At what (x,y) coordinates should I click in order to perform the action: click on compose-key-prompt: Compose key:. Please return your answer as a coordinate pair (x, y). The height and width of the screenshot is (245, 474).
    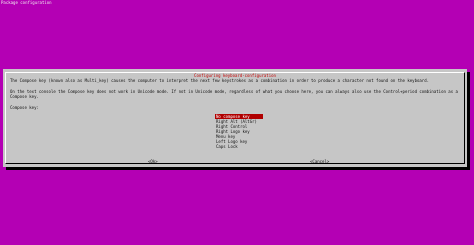
    Looking at the image, I should click on (24, 107).